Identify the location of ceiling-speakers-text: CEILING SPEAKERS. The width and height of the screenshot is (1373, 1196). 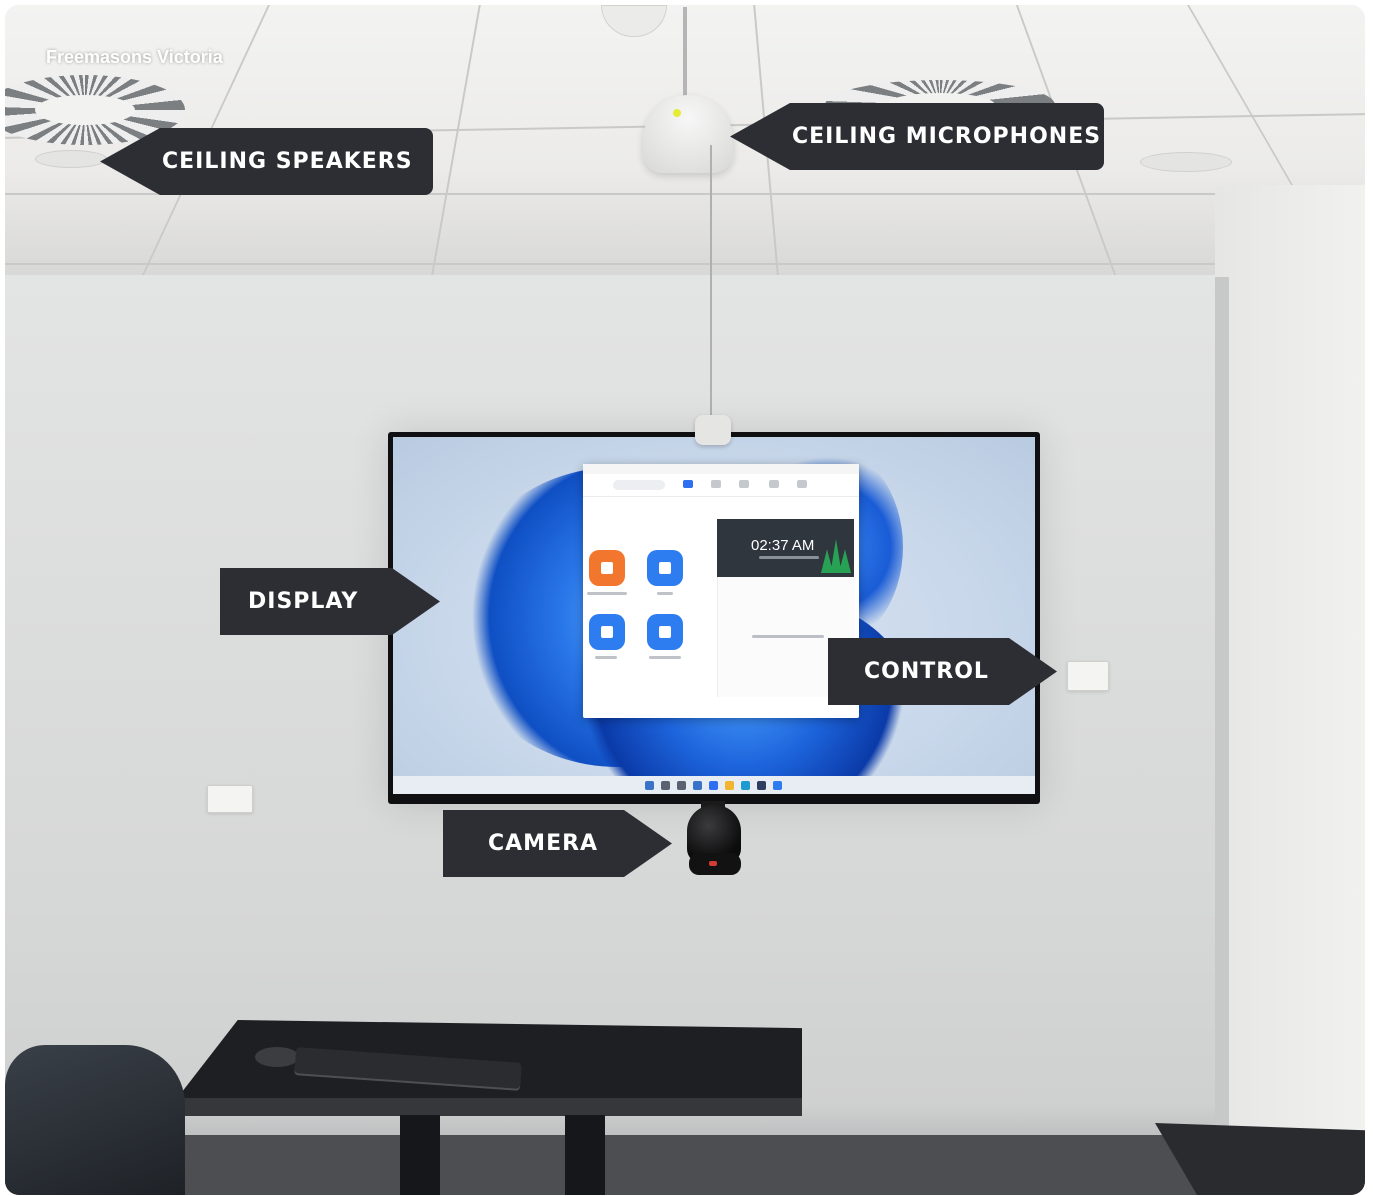
(287, 161).